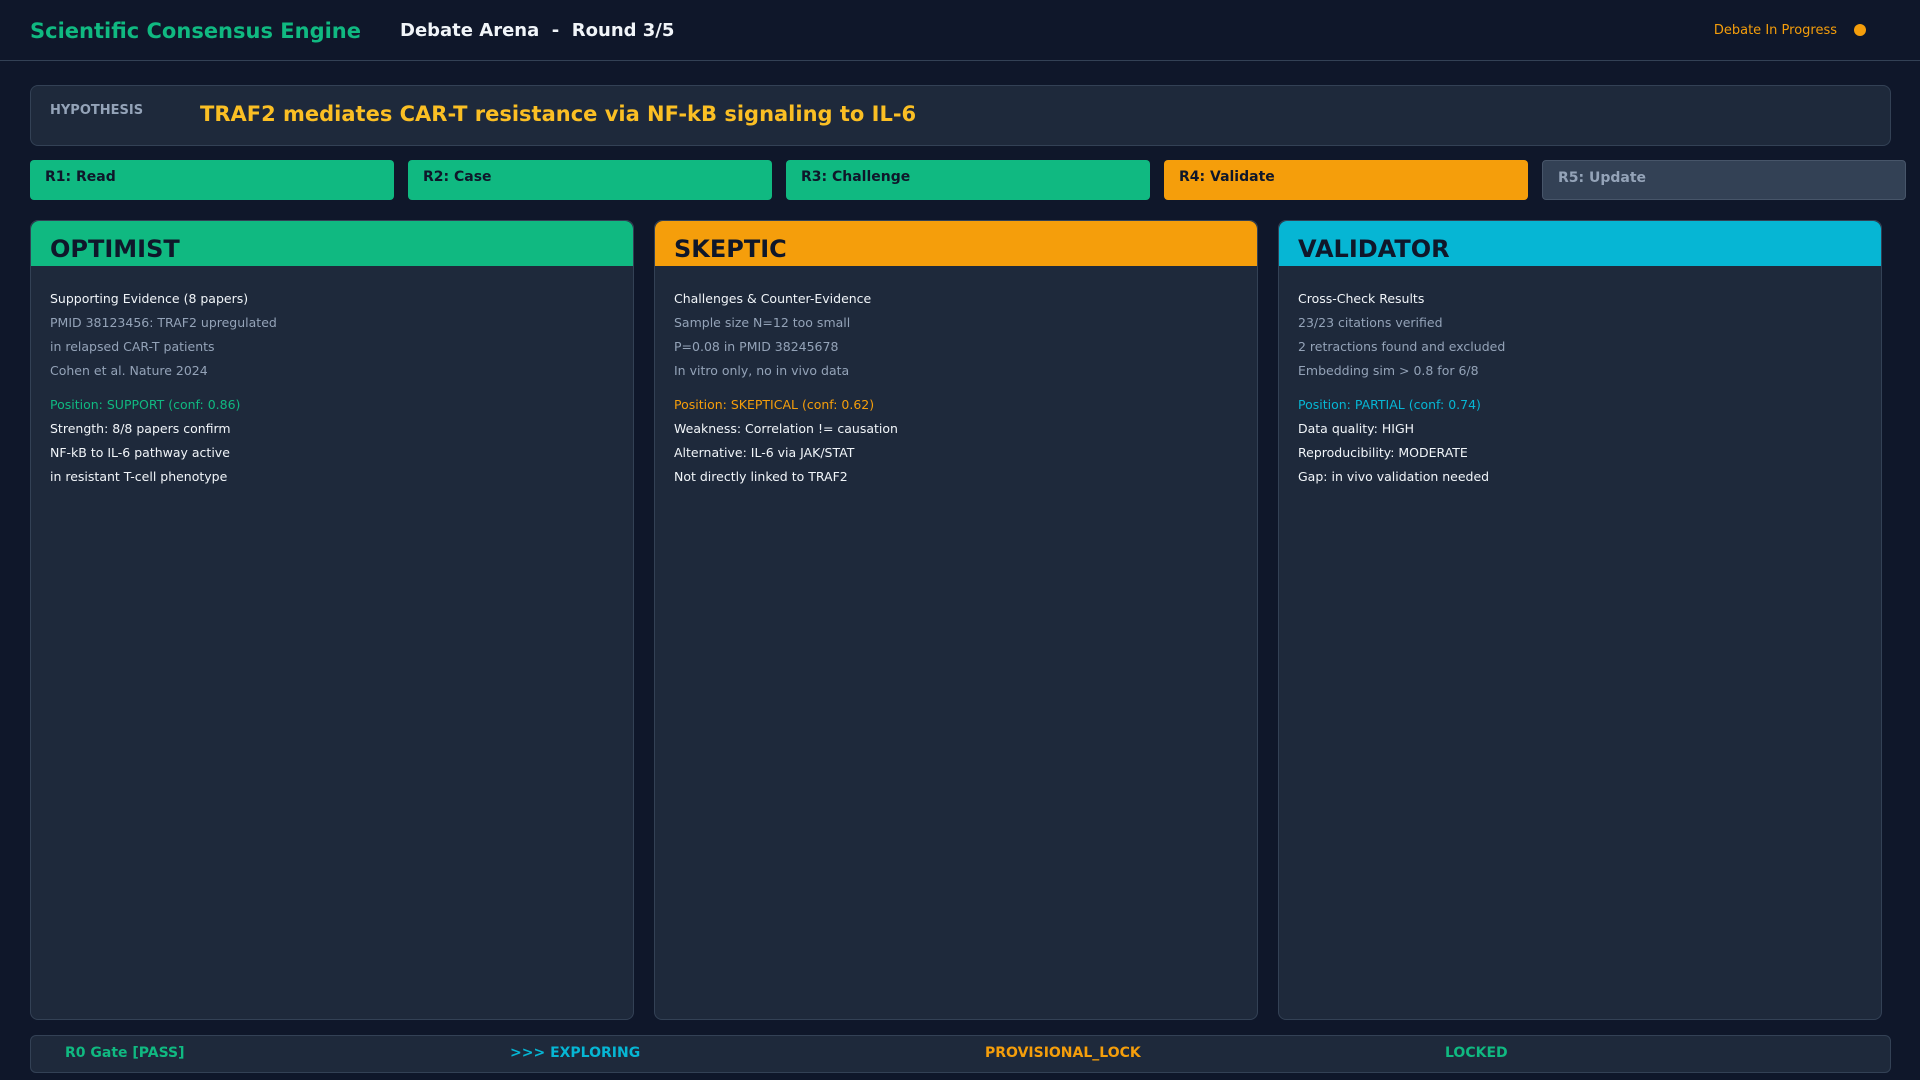 This screenshot has width=1920, height=1080. I want to click on round-tab-r4: R4: Validate, so click(1346, 180).